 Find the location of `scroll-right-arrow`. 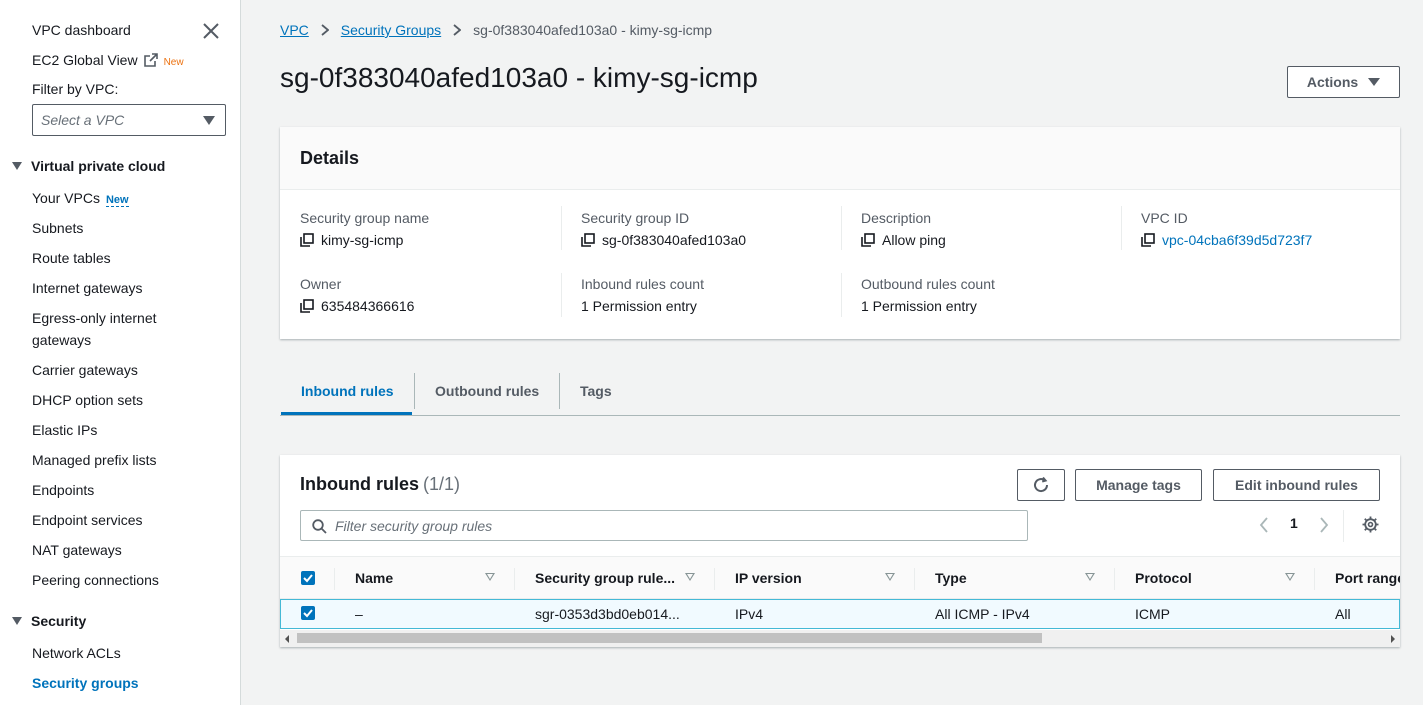

scroll-right-arrow is located at coordinates (1393, 639).